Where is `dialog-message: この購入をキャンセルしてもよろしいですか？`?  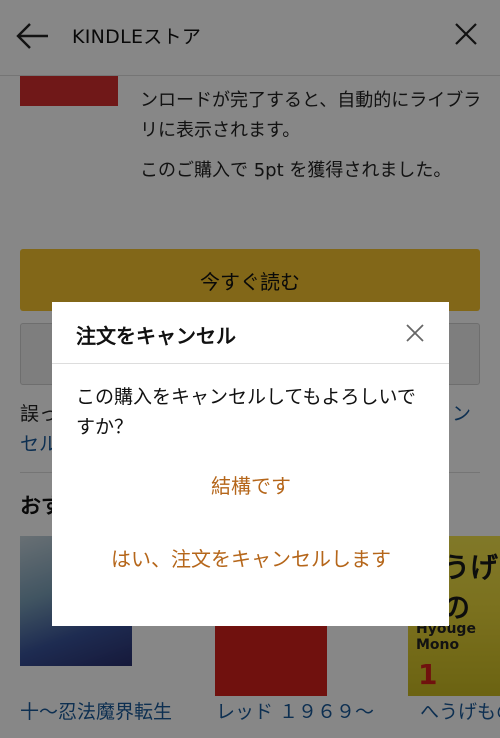
dialog-message: この購入をキャンセルしてもよろしいですか？ is located at coordinates (246, 412).